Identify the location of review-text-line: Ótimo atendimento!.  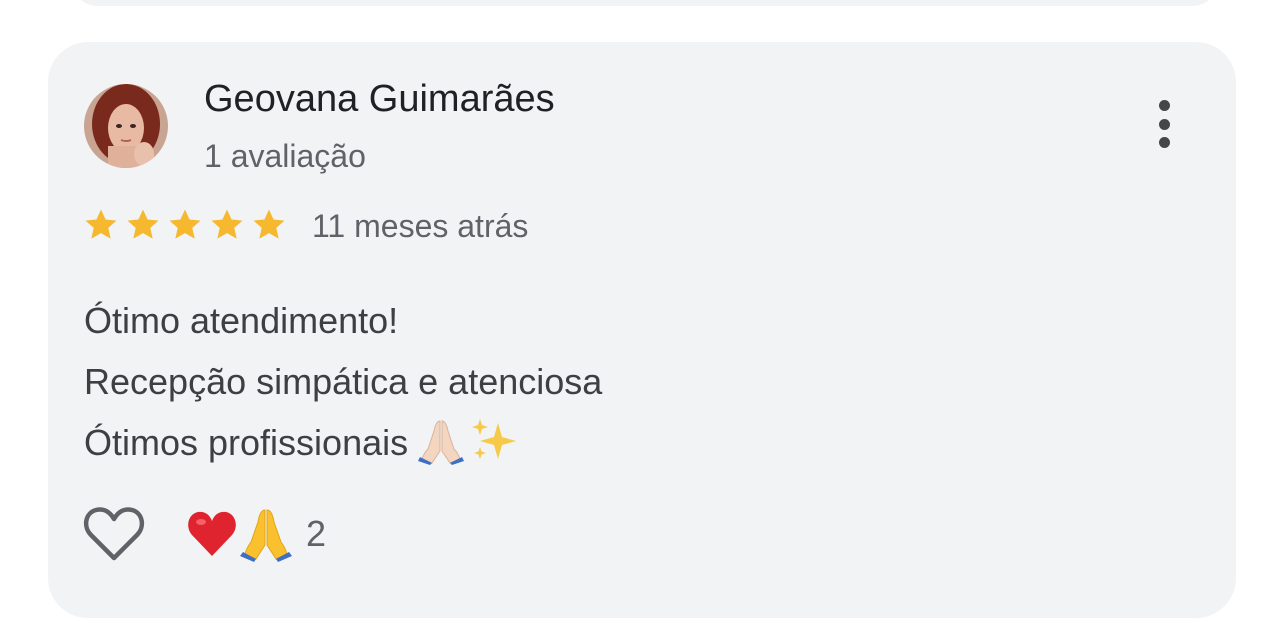
(241, 320).